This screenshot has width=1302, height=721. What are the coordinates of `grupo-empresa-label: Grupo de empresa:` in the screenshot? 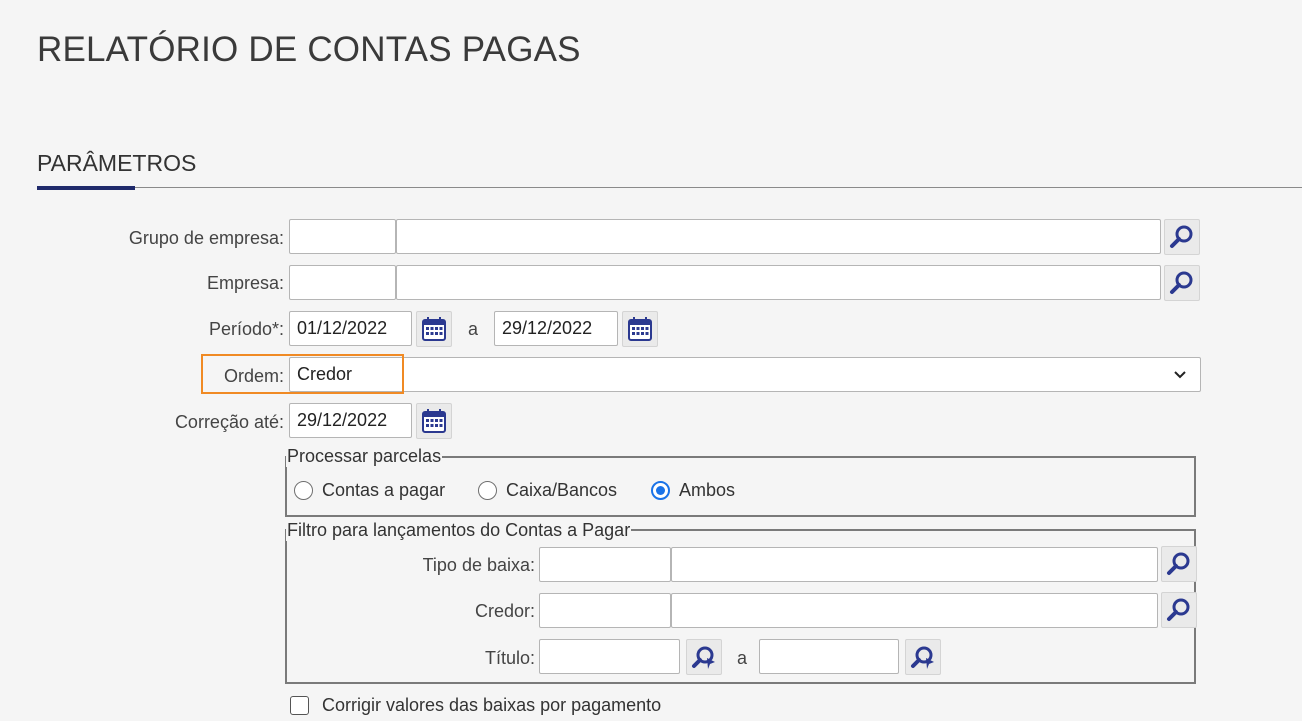 It's located at (206, 238).